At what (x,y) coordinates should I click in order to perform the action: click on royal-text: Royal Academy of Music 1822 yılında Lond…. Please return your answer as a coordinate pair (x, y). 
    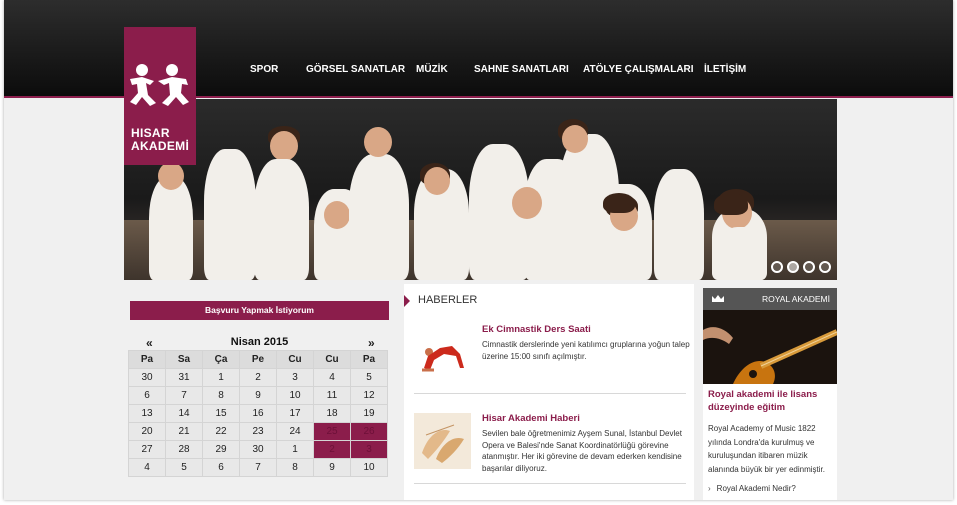
    Looking at the image, I should click on (766, 449).